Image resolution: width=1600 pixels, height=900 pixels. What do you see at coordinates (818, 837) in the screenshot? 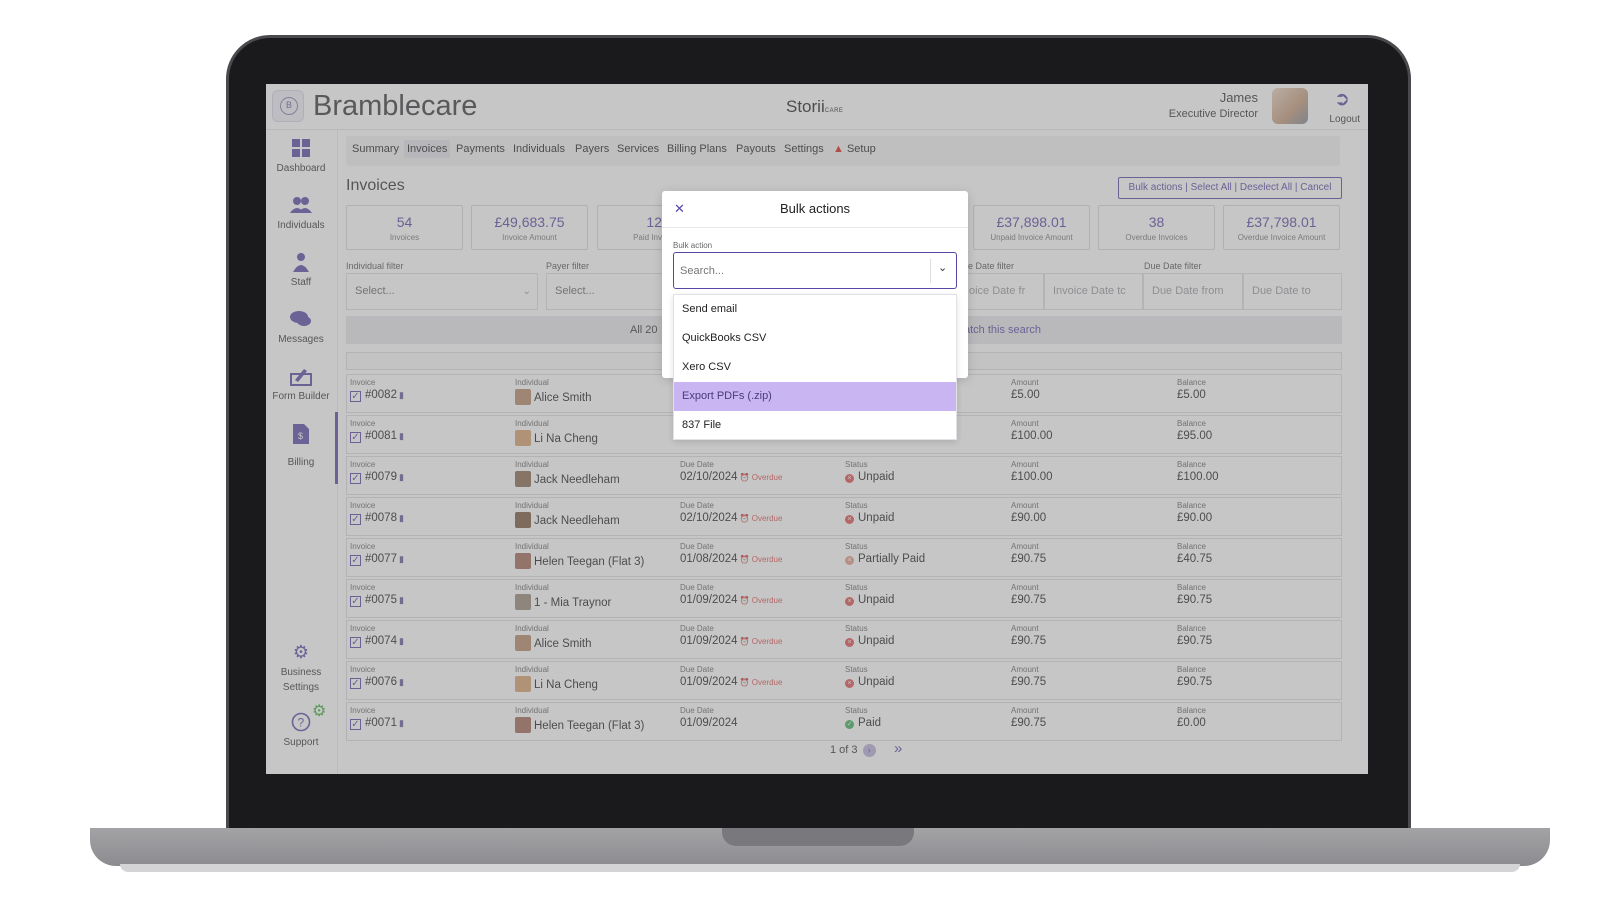
I see `laptop-notch` at bounding box center [818, 837].